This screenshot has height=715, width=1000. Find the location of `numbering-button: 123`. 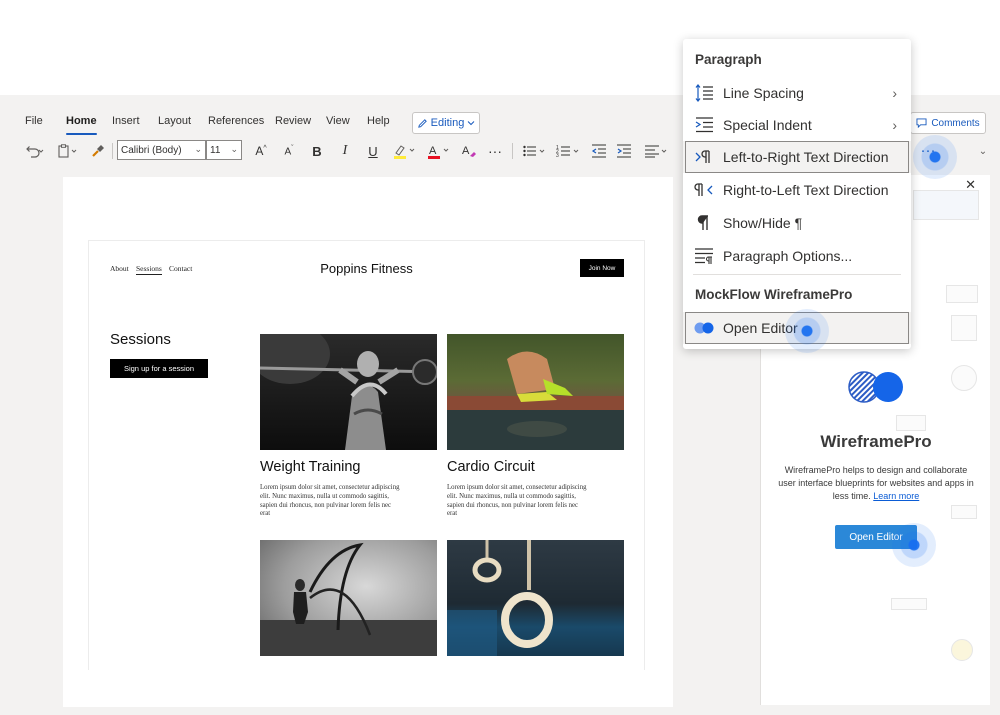

numbering-button: 123 is located at coordinates (570, 151).